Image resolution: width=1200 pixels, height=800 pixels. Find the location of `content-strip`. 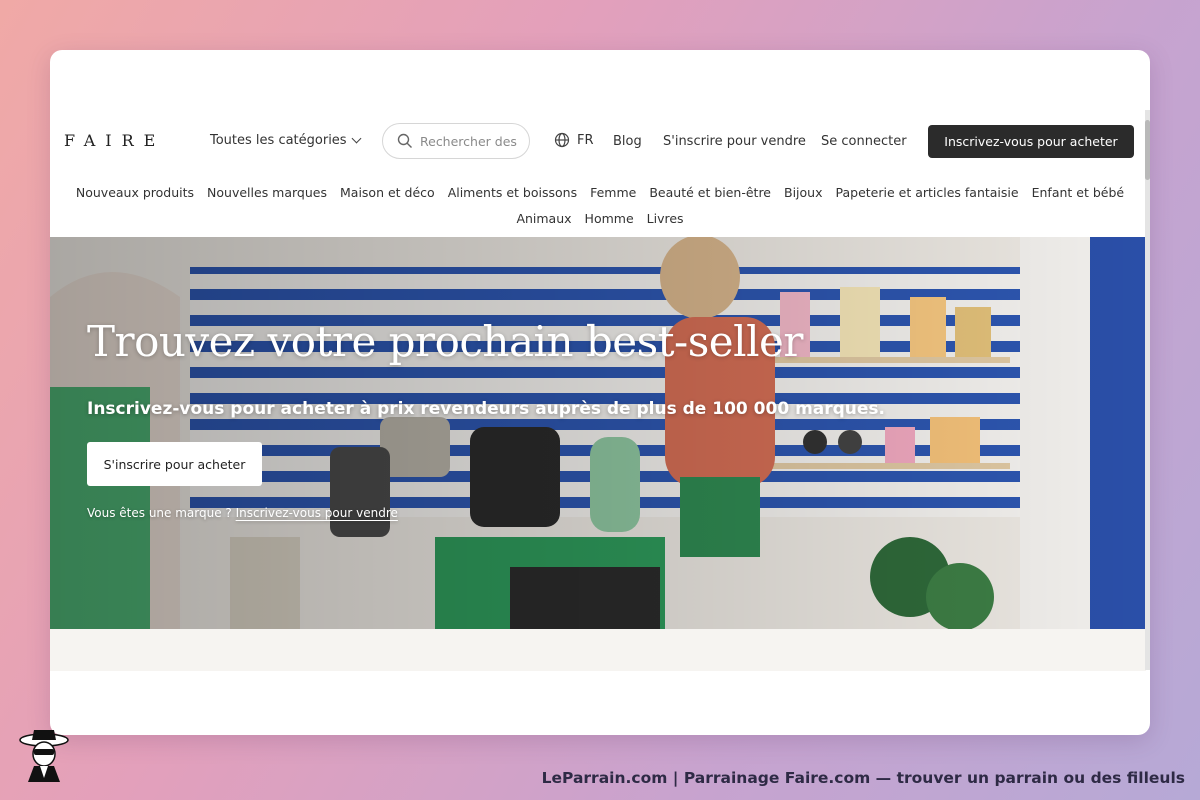

content-strip is located at coordinates (598, 650).